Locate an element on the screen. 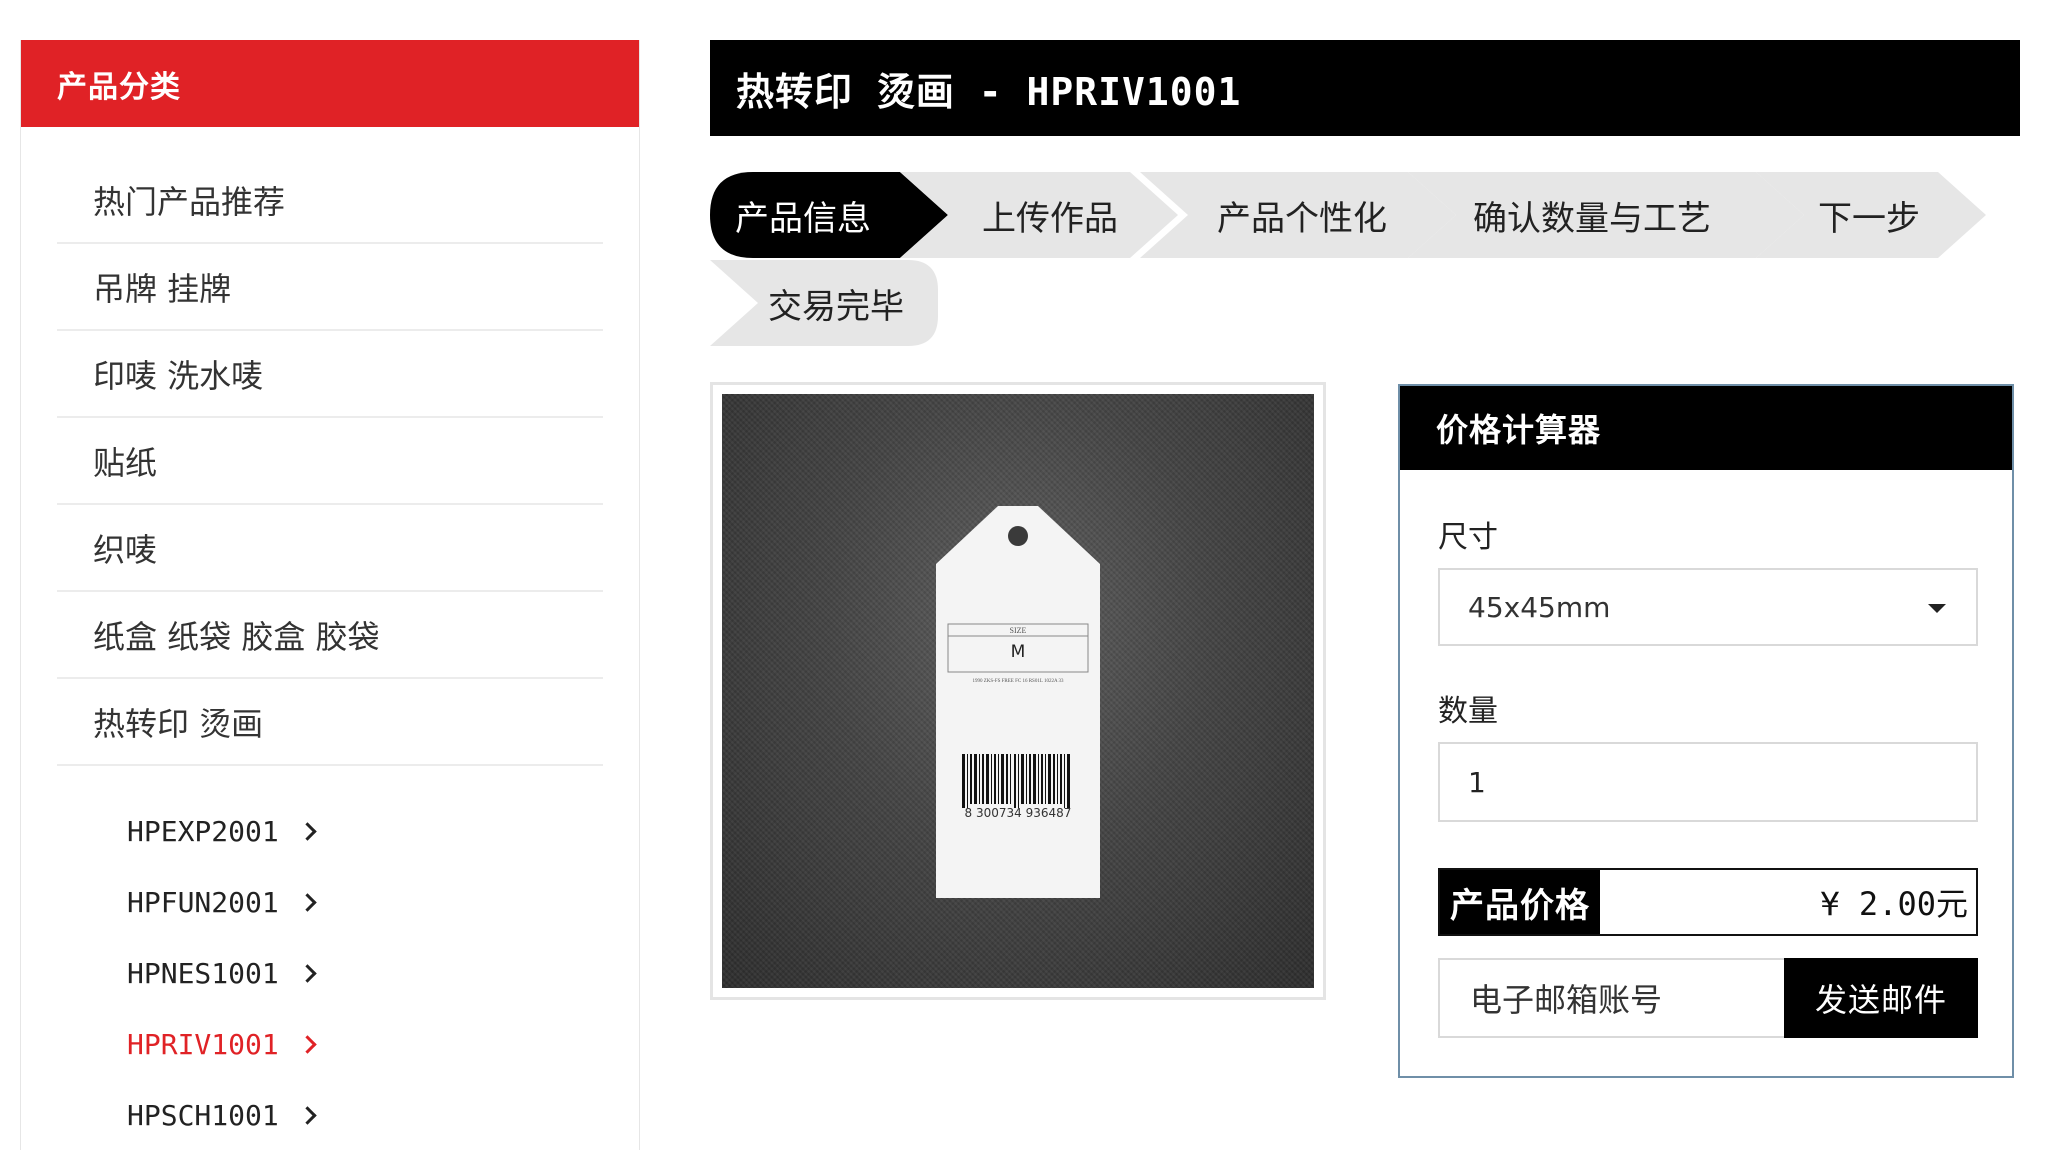 This screenshot has width=2048, height=1173. email-input: 电子邮箱账号 is located at coordinates (1611, 998).